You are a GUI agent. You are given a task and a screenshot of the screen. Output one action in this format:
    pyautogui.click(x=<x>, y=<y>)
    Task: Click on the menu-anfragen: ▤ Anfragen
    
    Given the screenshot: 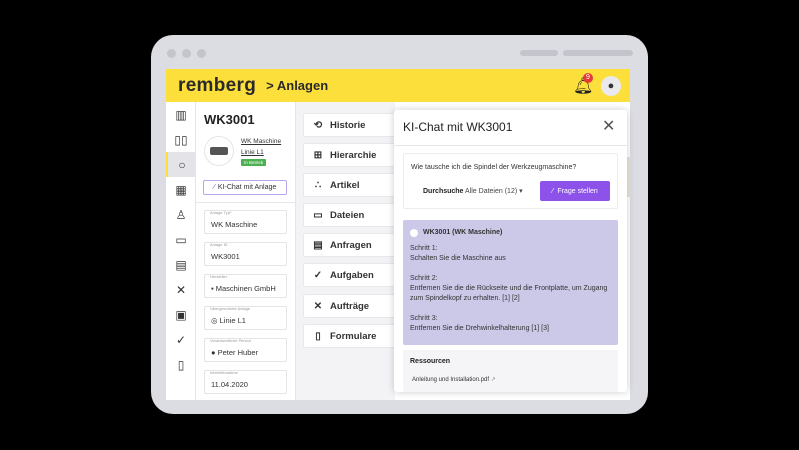 What is the action you would take?
    pyautogui.click(x=350, y=245)
    